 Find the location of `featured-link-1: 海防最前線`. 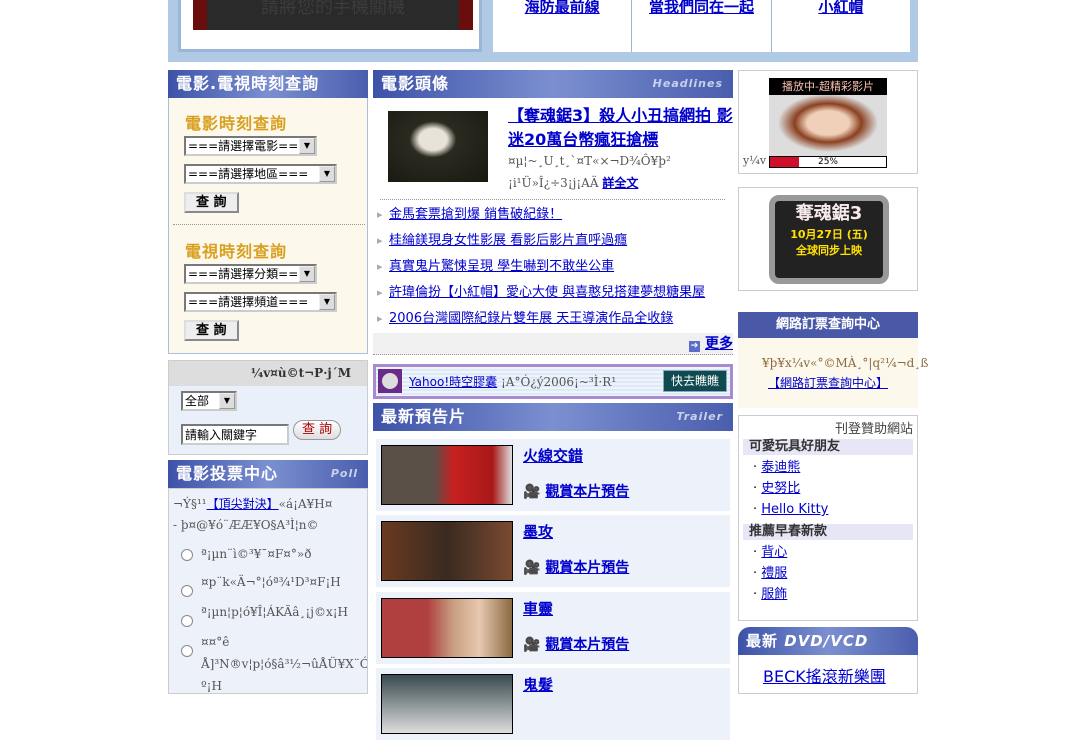

featured-link-1: 海防最前線 is located at coordinates (562, 8).